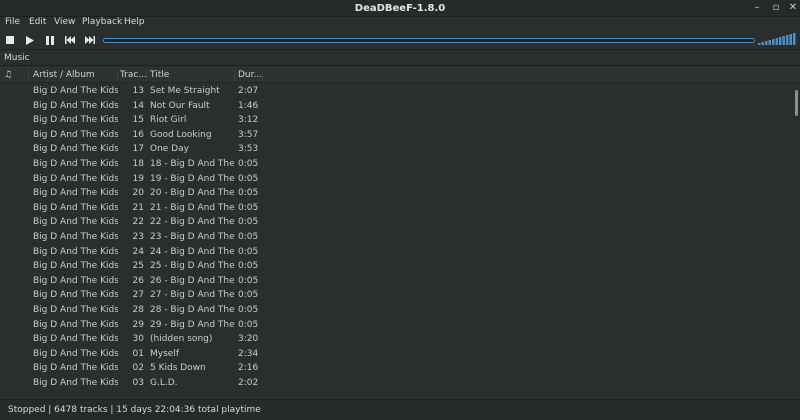  I want to click on maximize-icon: ▫, so click(776, 8).